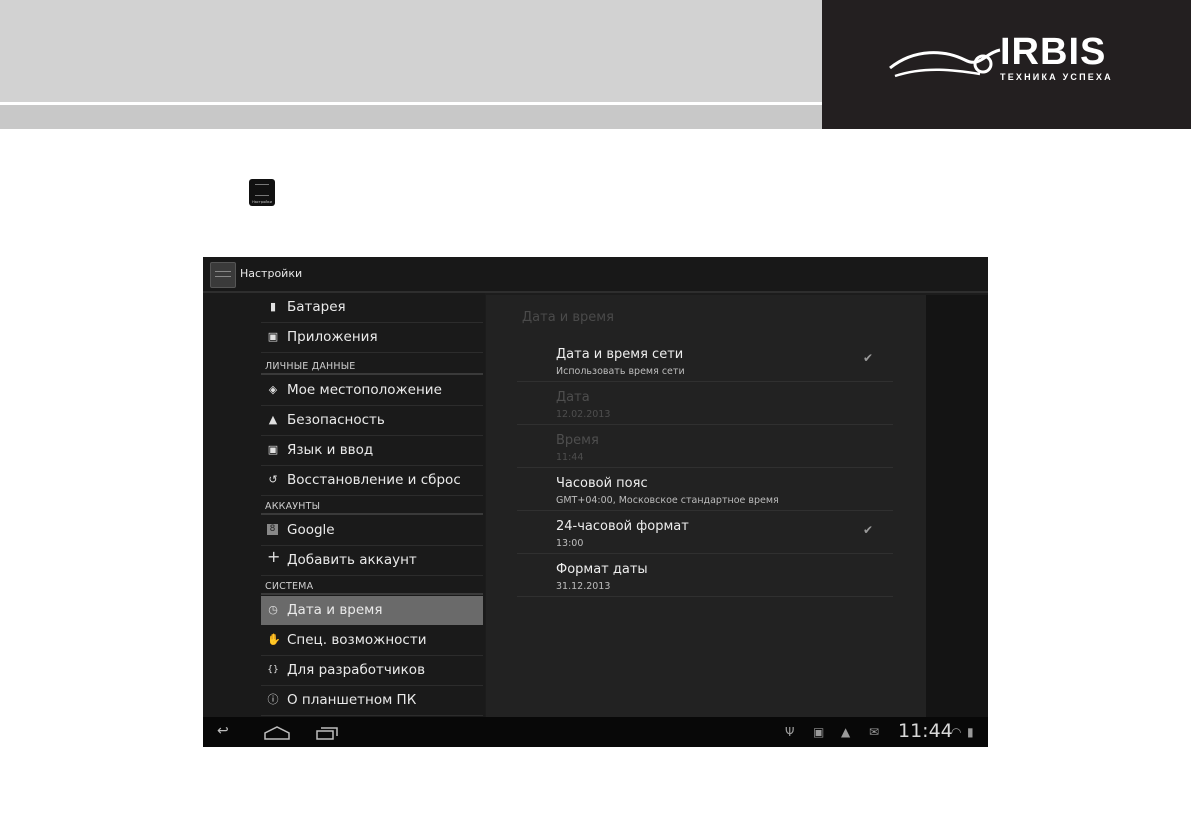  What do you see at coordinates (372, 531) in the screenshot?
I see `sidebar-item-google: 8 Google` at bounding box center [372, 531].